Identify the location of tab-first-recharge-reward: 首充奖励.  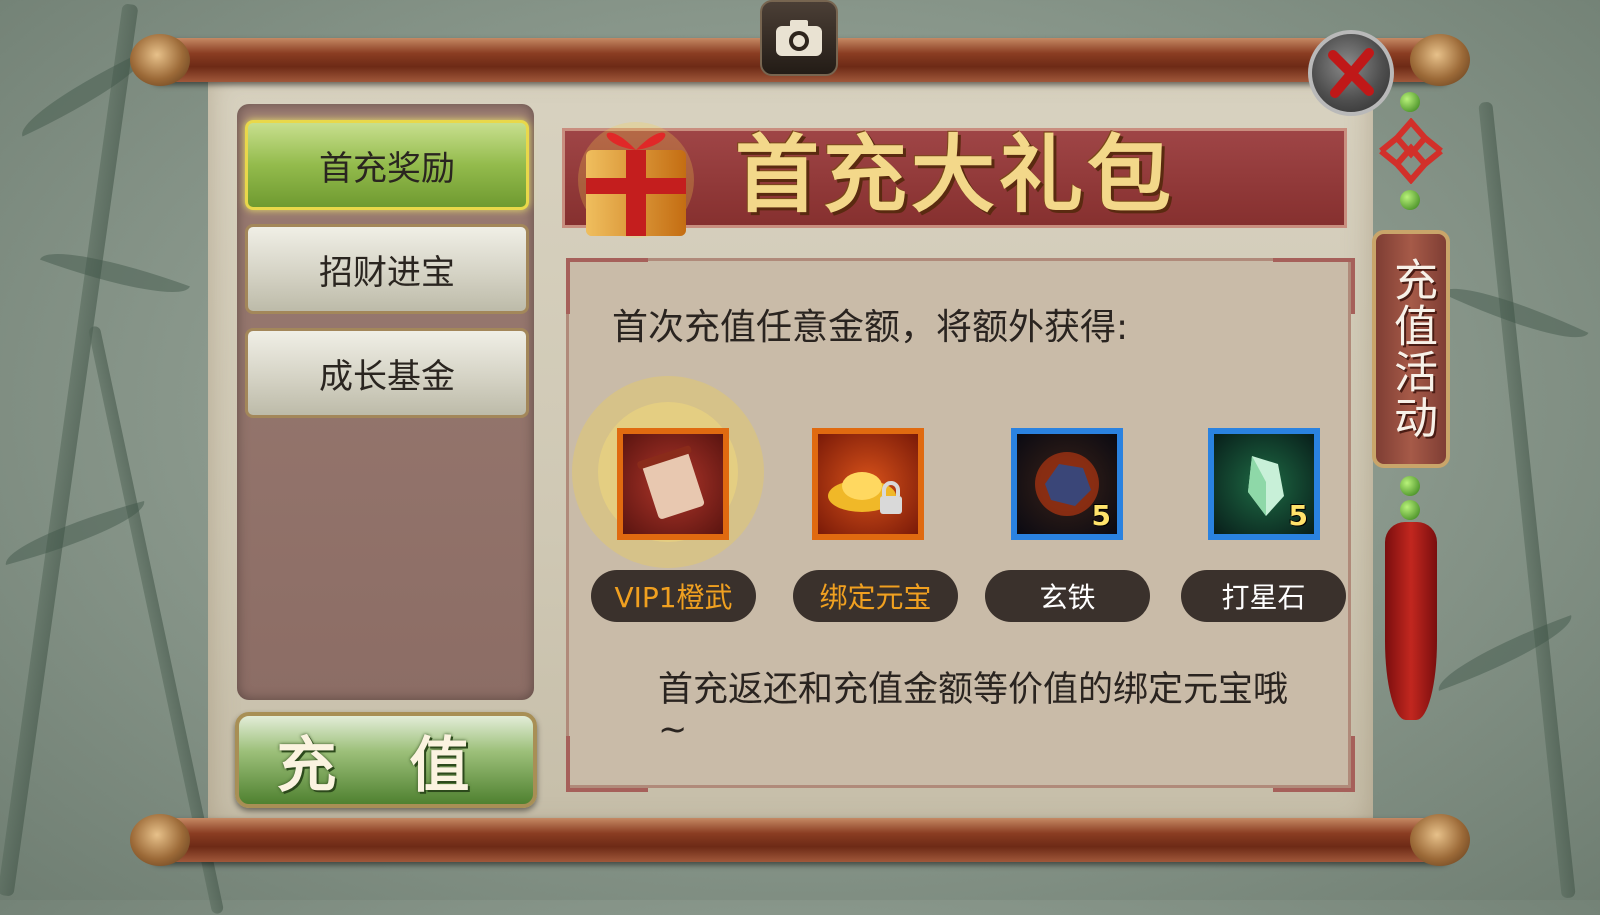
(387, 165).